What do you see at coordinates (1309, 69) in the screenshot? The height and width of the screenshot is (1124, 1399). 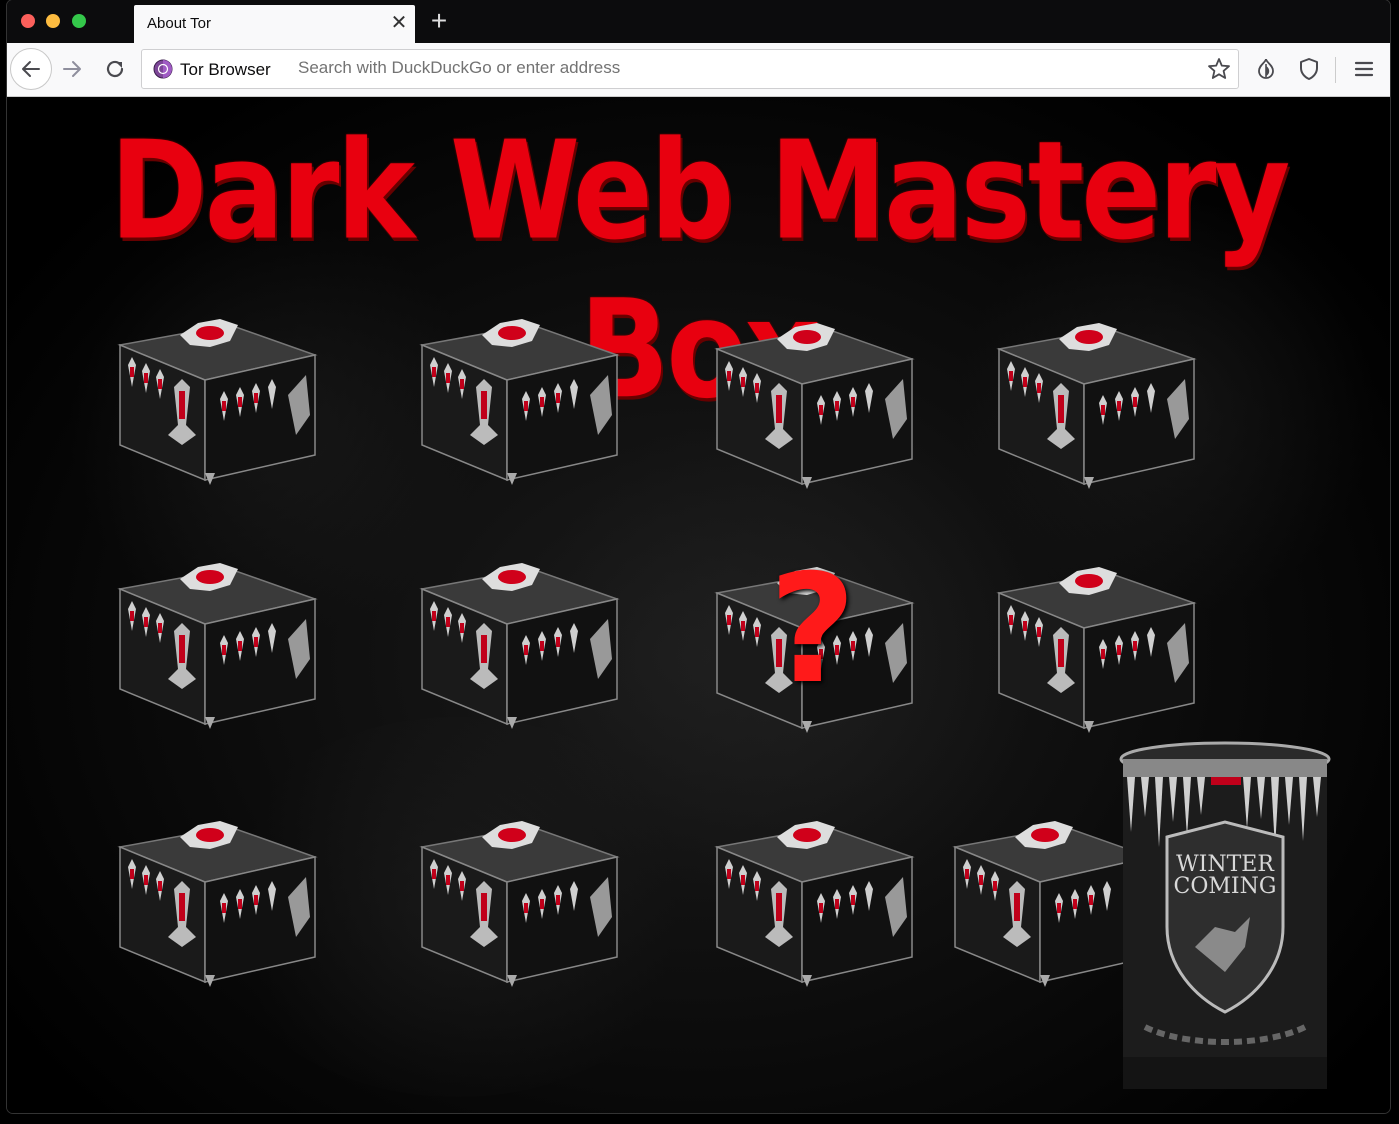 I see `security-shield-icon` at bounding box center [1309, 69].